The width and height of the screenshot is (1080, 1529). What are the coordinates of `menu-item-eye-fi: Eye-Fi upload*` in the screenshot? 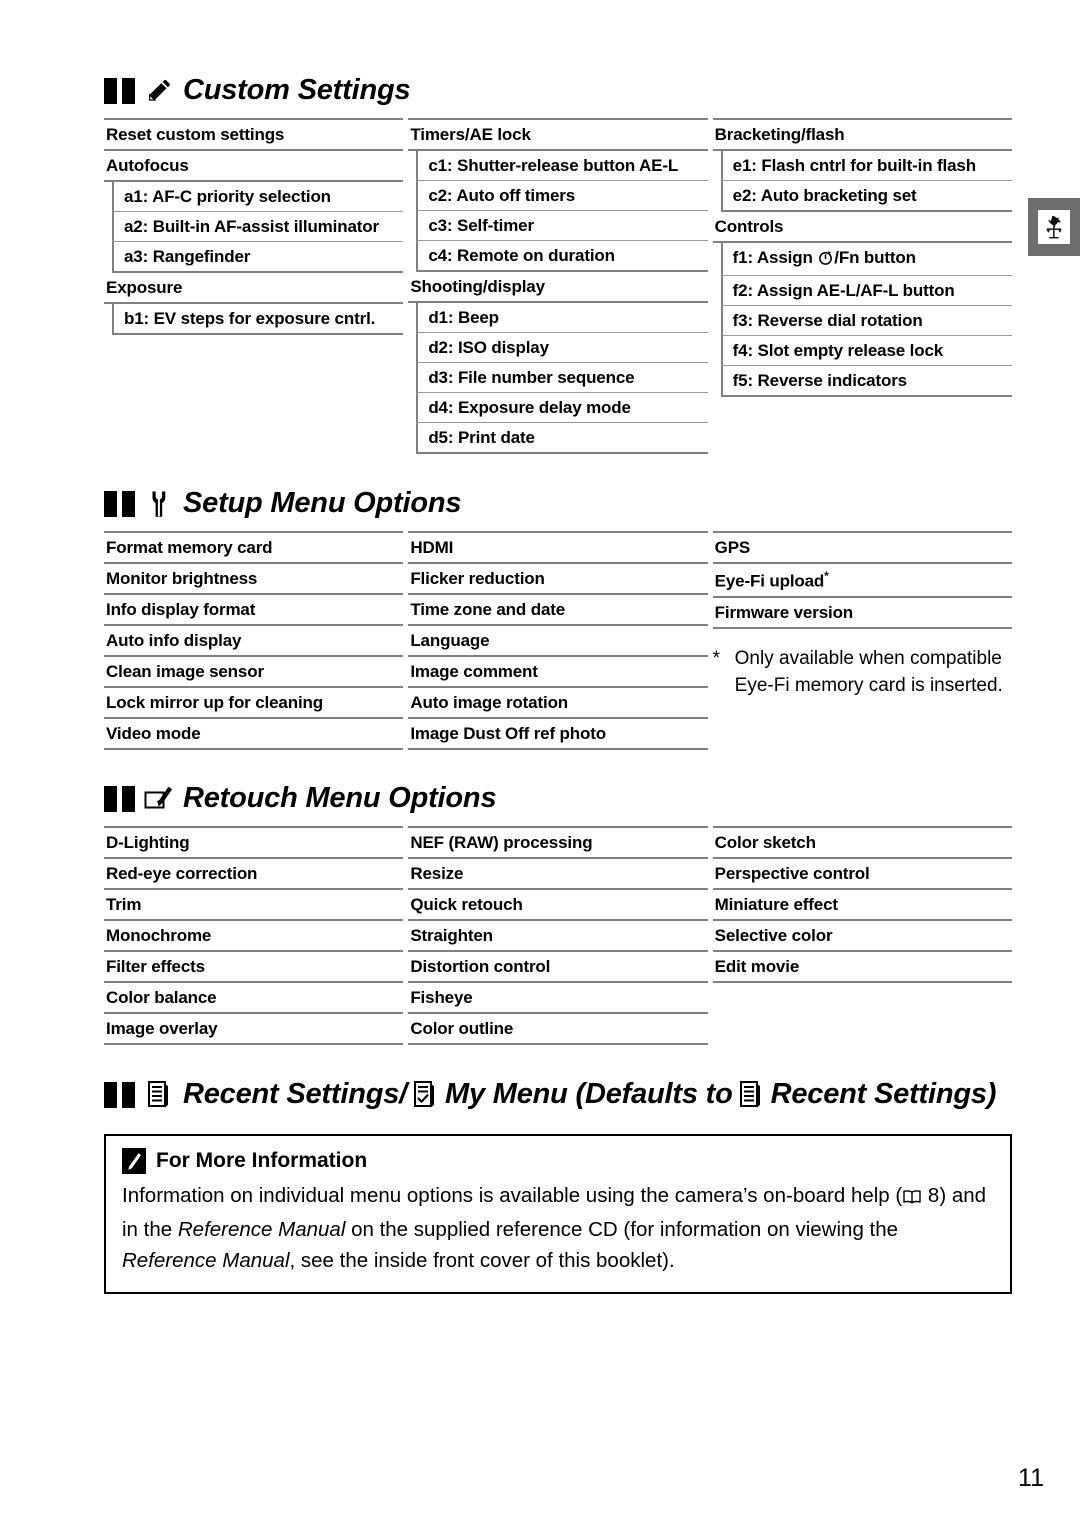 It's located at (862, 581).